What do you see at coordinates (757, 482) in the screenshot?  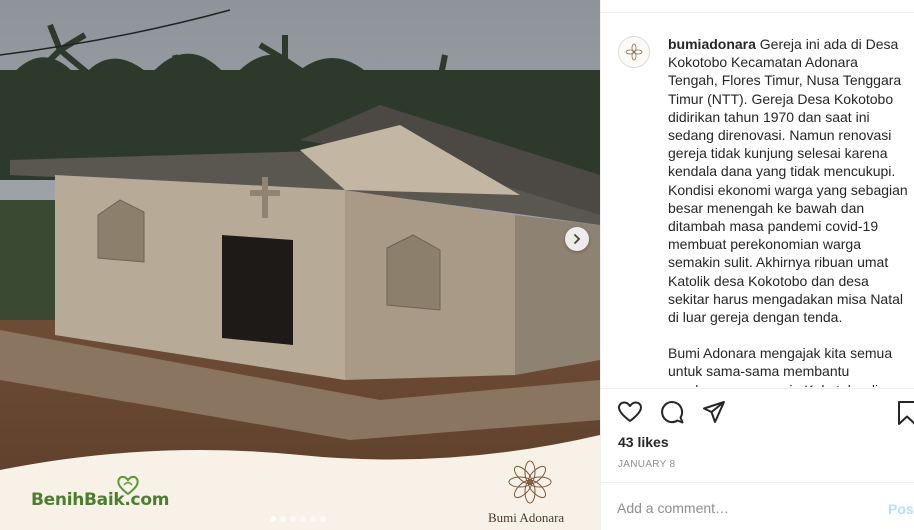 I see `comment-divider` at bounding box center [757, 482].